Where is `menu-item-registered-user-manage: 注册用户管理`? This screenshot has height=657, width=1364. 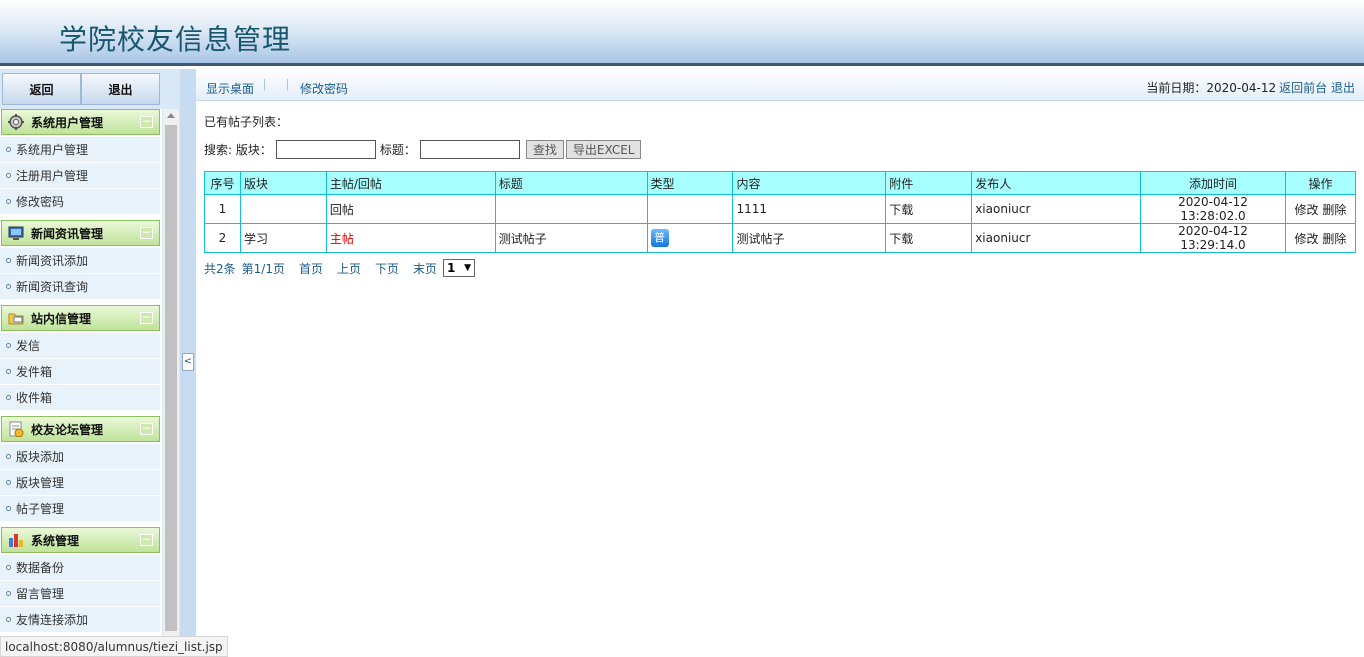 menu-item-registered-user-manage: 注册用户管理 is located at coordinates (80, 176).